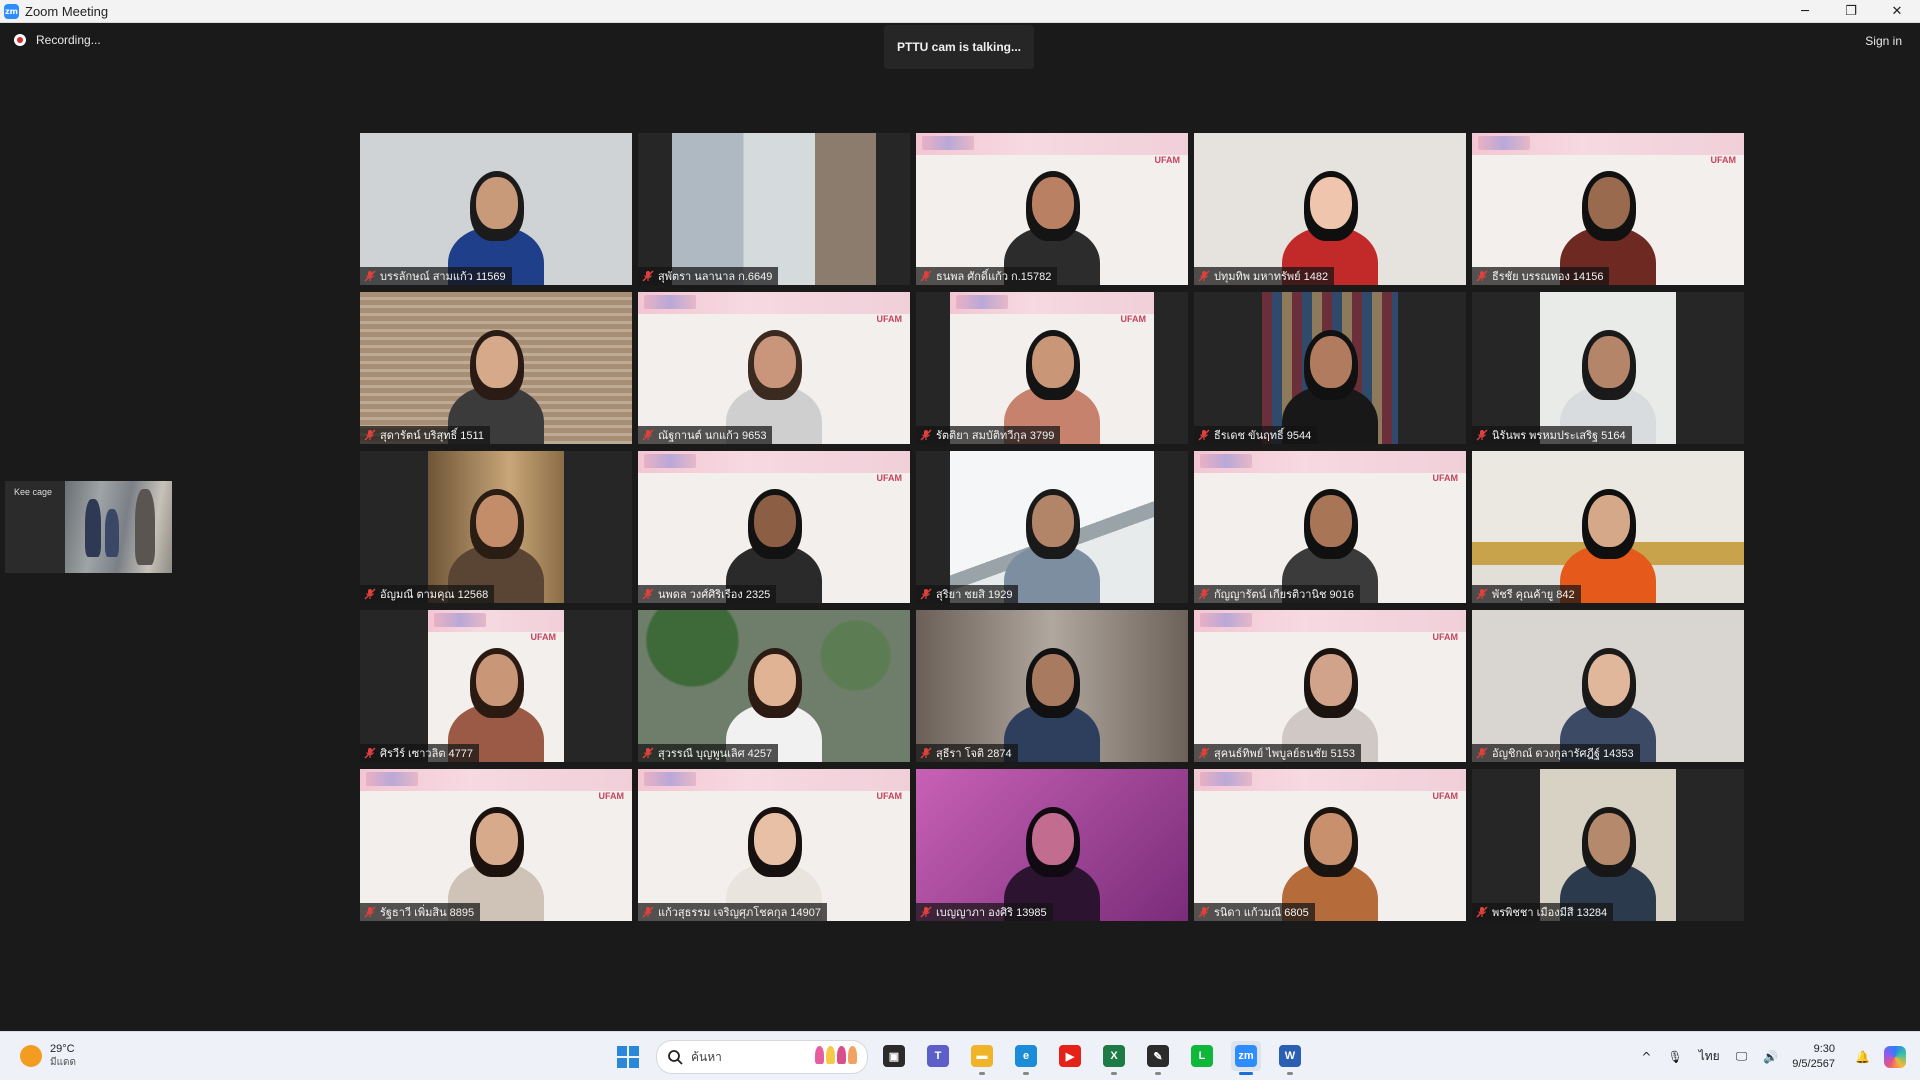  Describe the element at coordinates (1284, 595) in the screenshot. I see `participant-name: กัญญารัตน์ เกียรติวานิช 9016` at that location.